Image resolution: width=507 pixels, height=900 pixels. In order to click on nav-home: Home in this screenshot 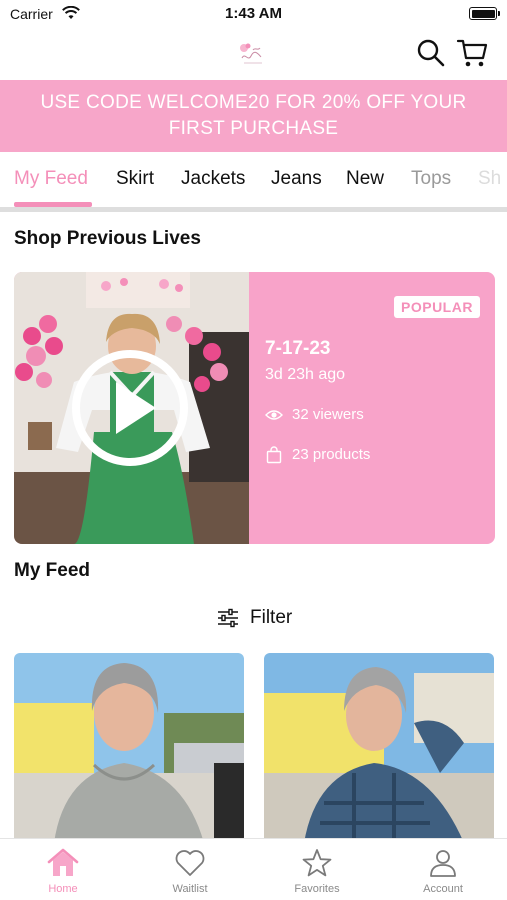, I will do `click(63, 873)`.